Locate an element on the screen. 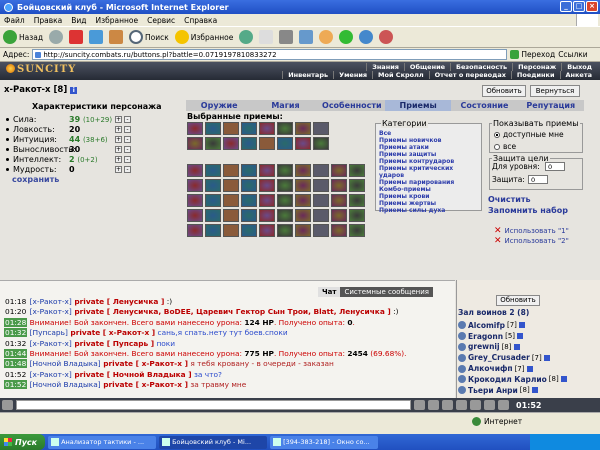 Image resolution: width=600 pixels, height=450 pixels. level-select: 0 is located at coordinates (555, 166).